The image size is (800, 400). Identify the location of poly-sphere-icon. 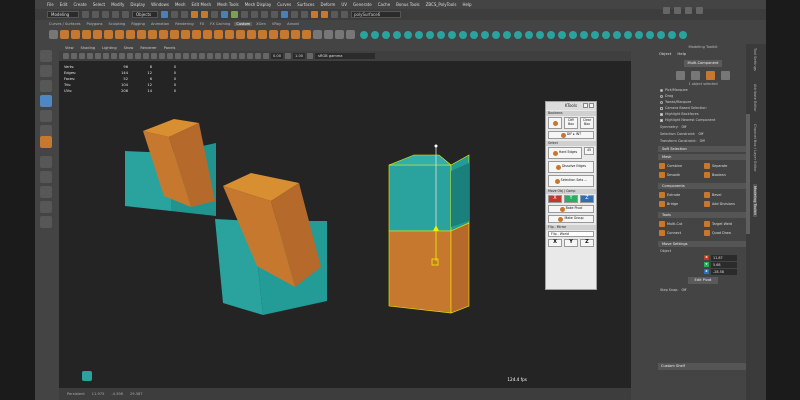
(86, 34).